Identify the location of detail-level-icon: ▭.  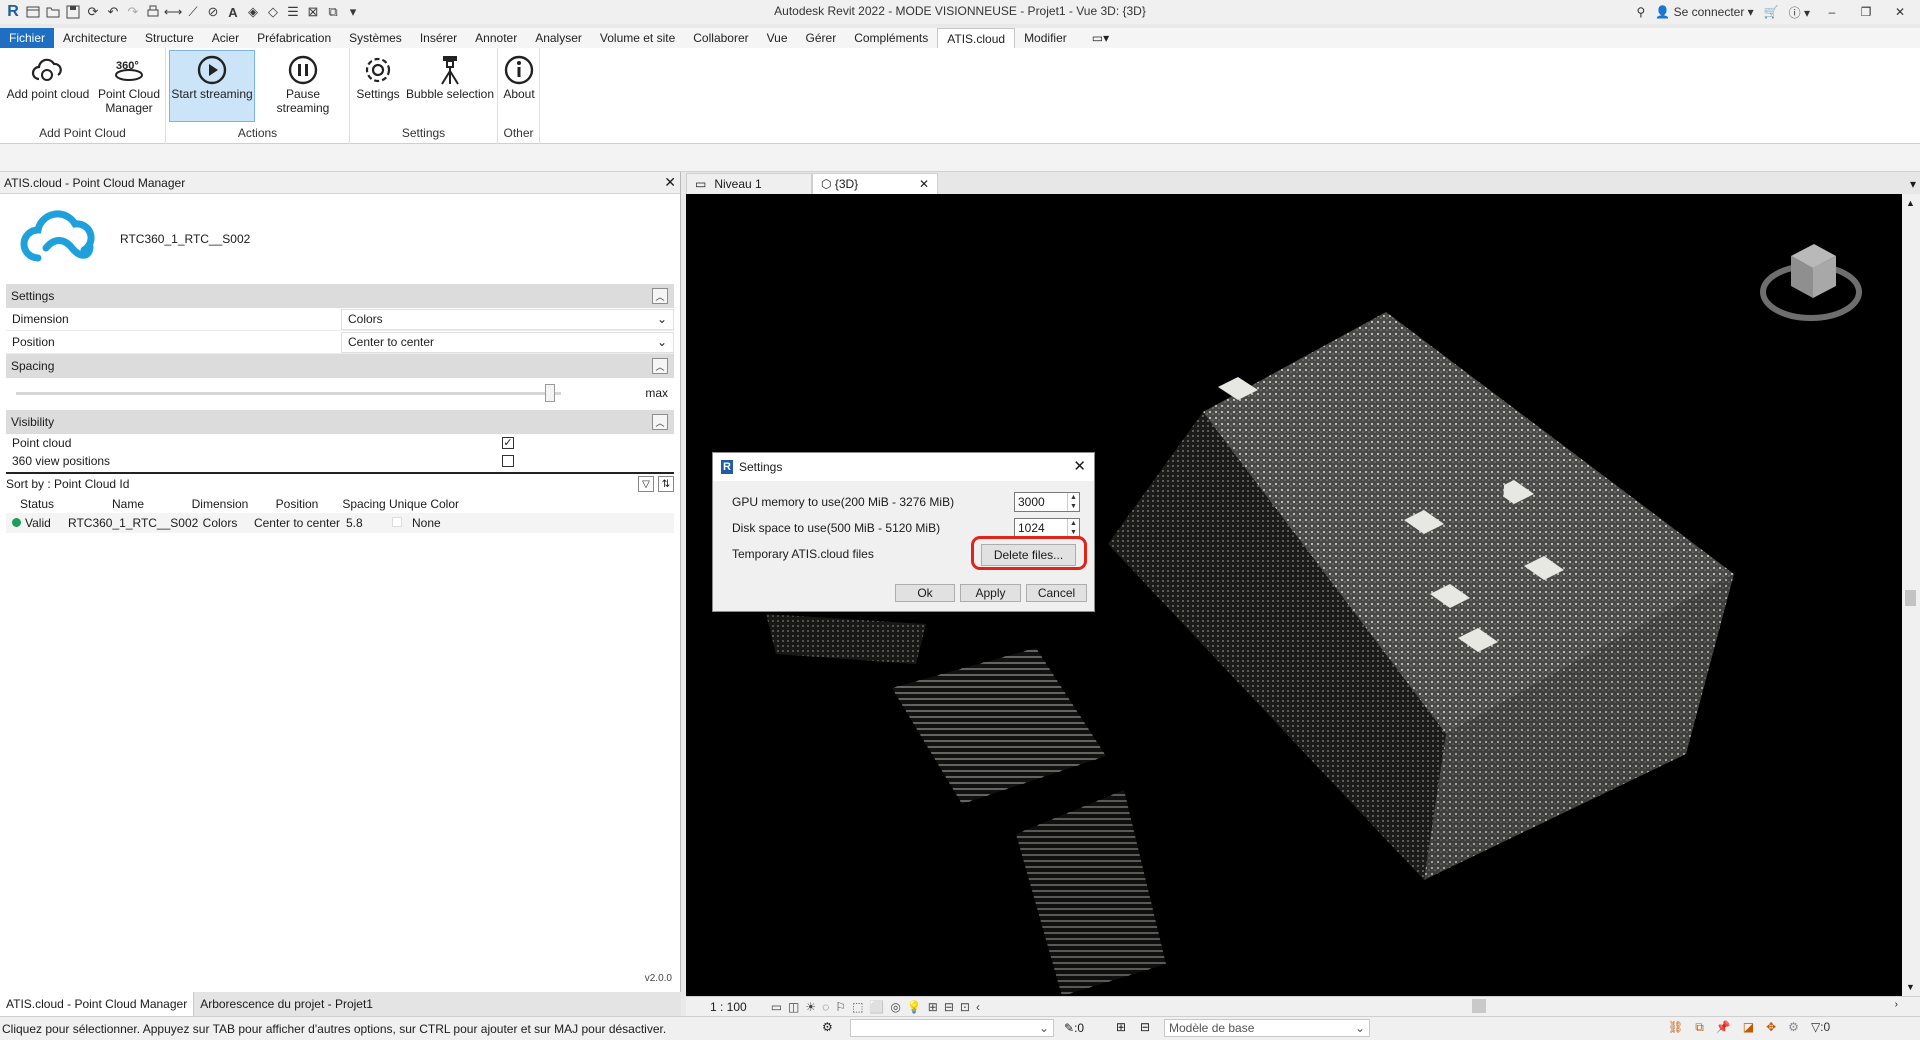
(776, 1007).